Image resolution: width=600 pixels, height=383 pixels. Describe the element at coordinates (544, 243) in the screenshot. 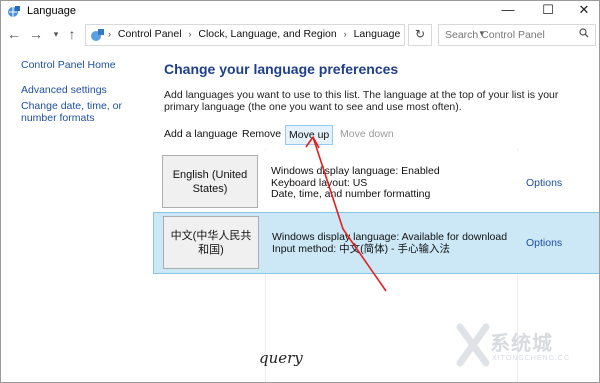

I see `options-link-chinese: Options` at that location.